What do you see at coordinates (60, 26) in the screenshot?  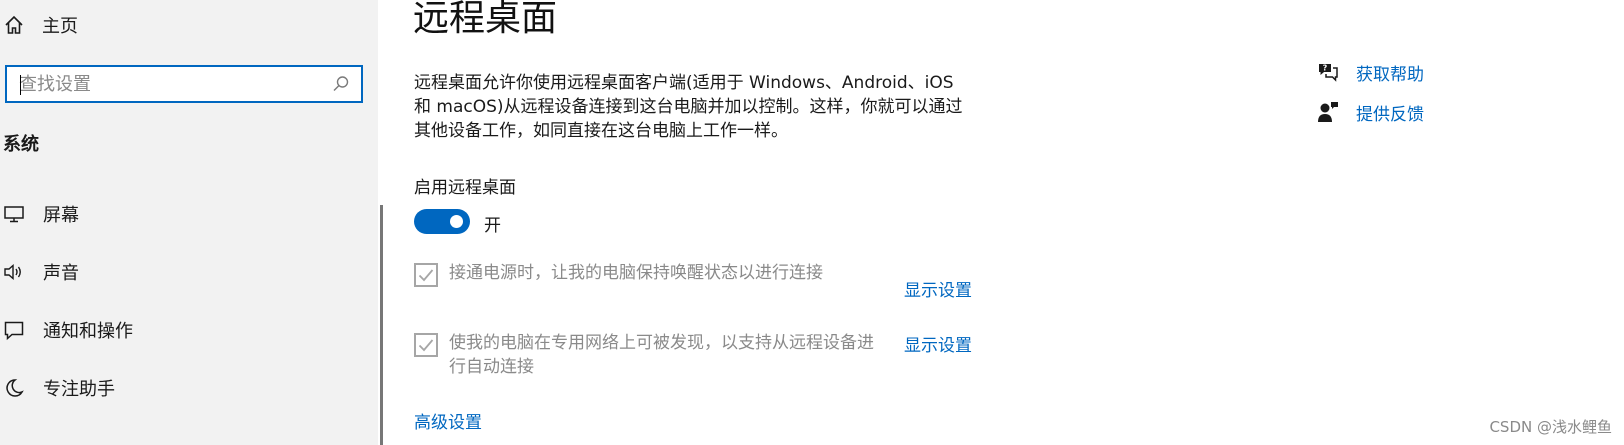 I see `sidebar-item-label: 主页` at bounding box center [60, 26].